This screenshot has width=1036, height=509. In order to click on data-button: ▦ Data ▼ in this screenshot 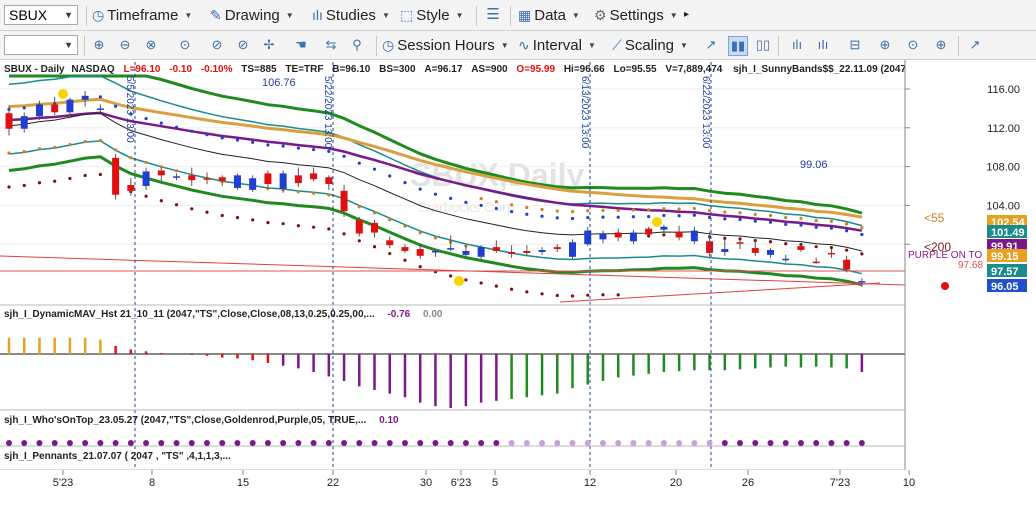, I will do `click(549, 15)`.